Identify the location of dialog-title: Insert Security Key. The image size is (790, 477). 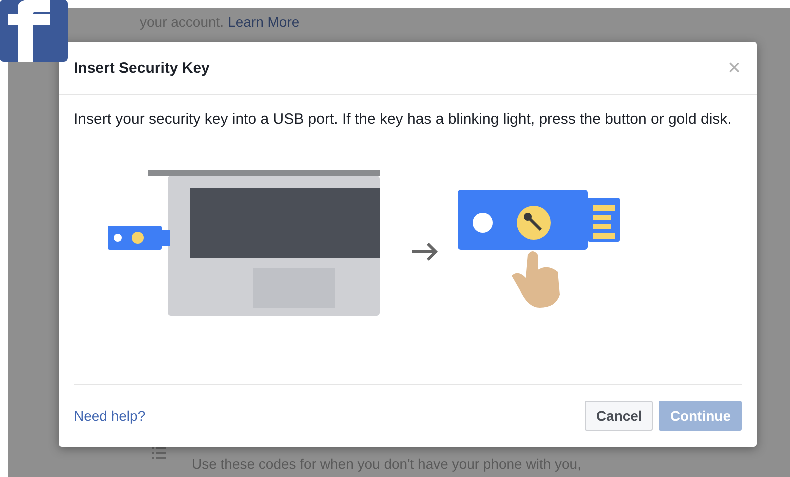
(142, 68).